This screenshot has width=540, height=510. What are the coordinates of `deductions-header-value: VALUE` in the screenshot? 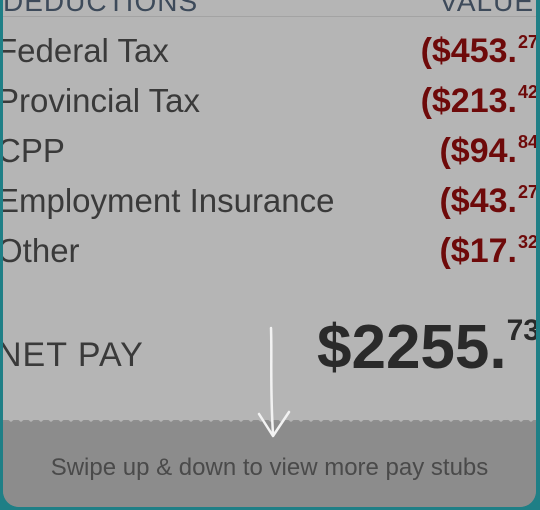 It's located at (486, 8).